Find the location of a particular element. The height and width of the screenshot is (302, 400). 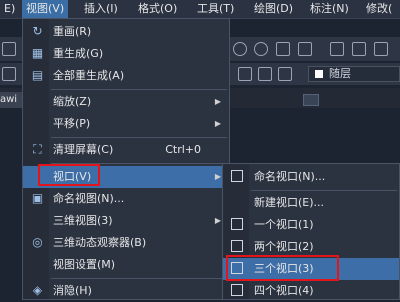

regen-all-icon: ▤ is located at coordinates (37, 75).